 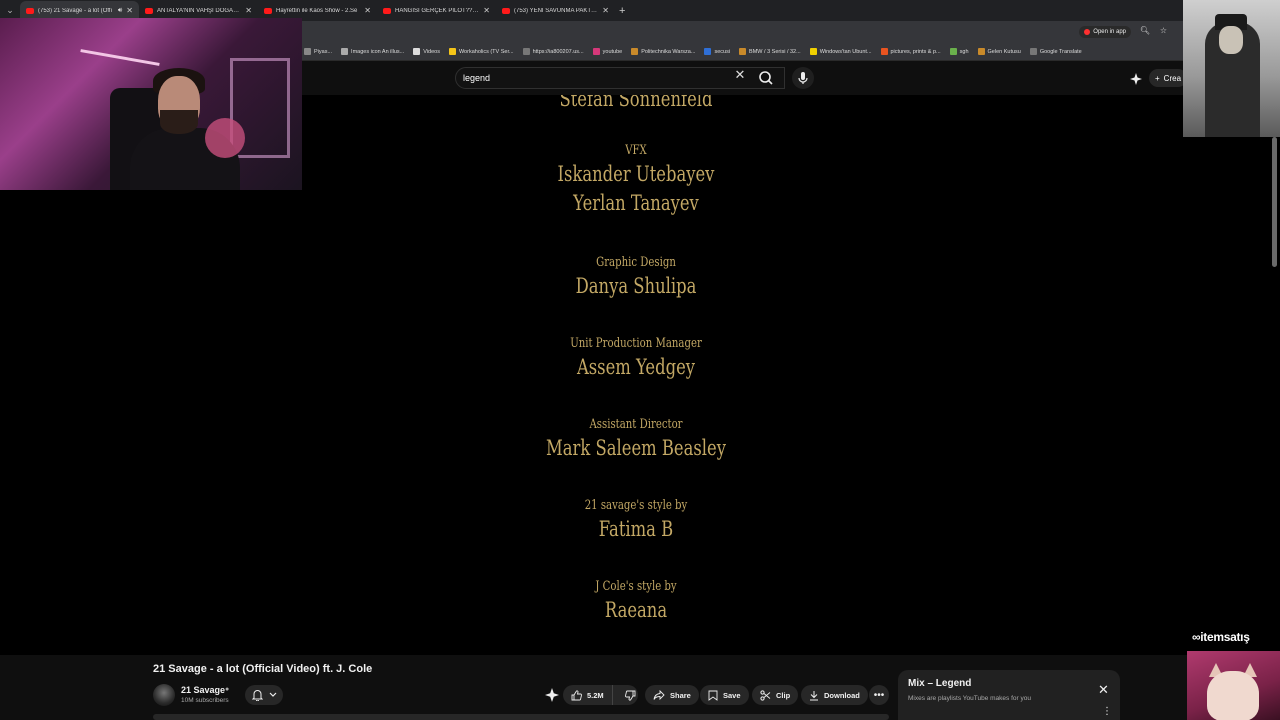 I want to click on plus-icon: +, so click(x=1157, y=78).